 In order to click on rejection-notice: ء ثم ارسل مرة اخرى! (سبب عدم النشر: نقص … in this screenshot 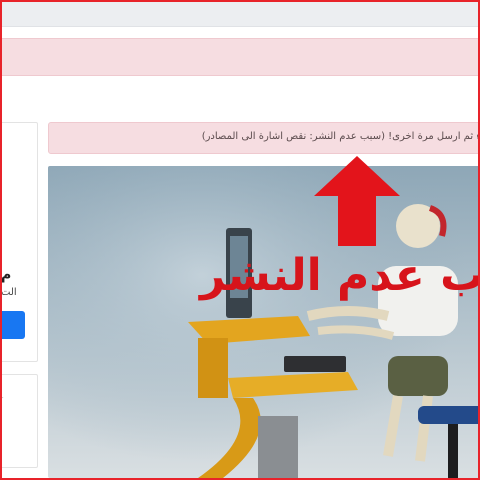, I will do `click(264, 138)`.